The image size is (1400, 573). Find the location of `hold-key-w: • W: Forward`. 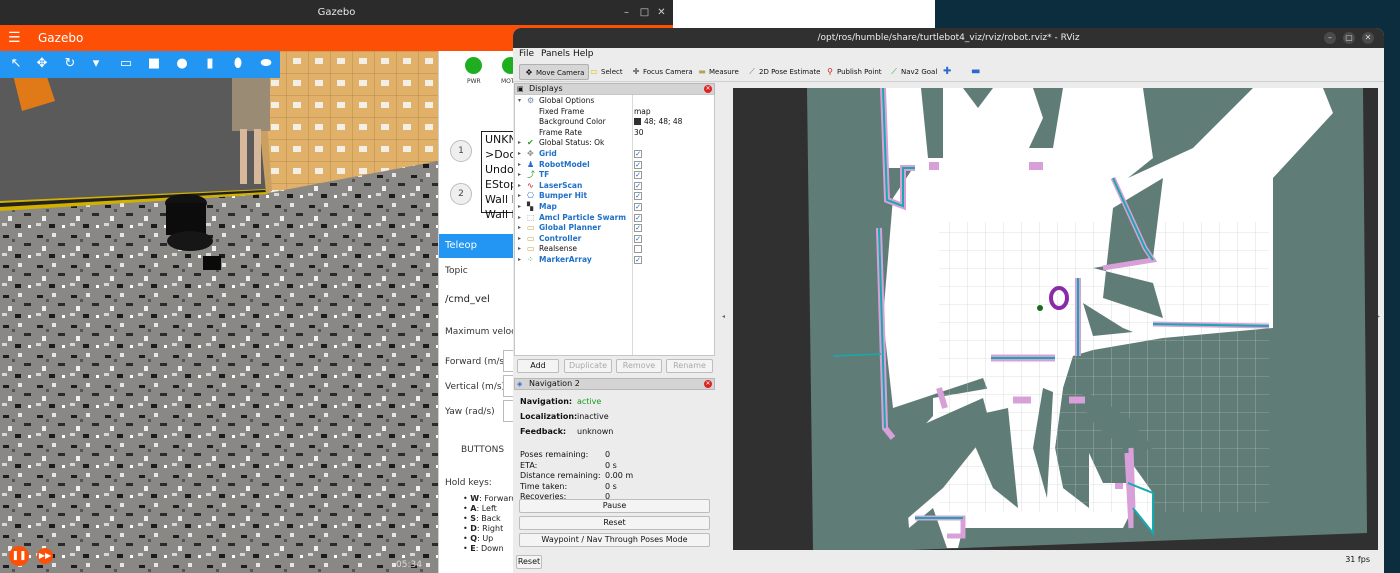

hold-key-w: • W: Forward is located at coordinates (490, 498).